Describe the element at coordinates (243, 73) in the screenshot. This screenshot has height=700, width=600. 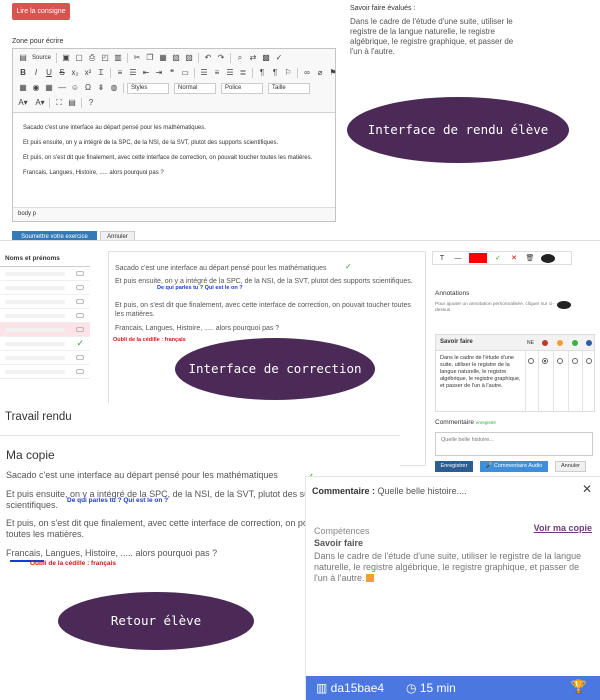
I see `justify-icon: ≣` at that location.